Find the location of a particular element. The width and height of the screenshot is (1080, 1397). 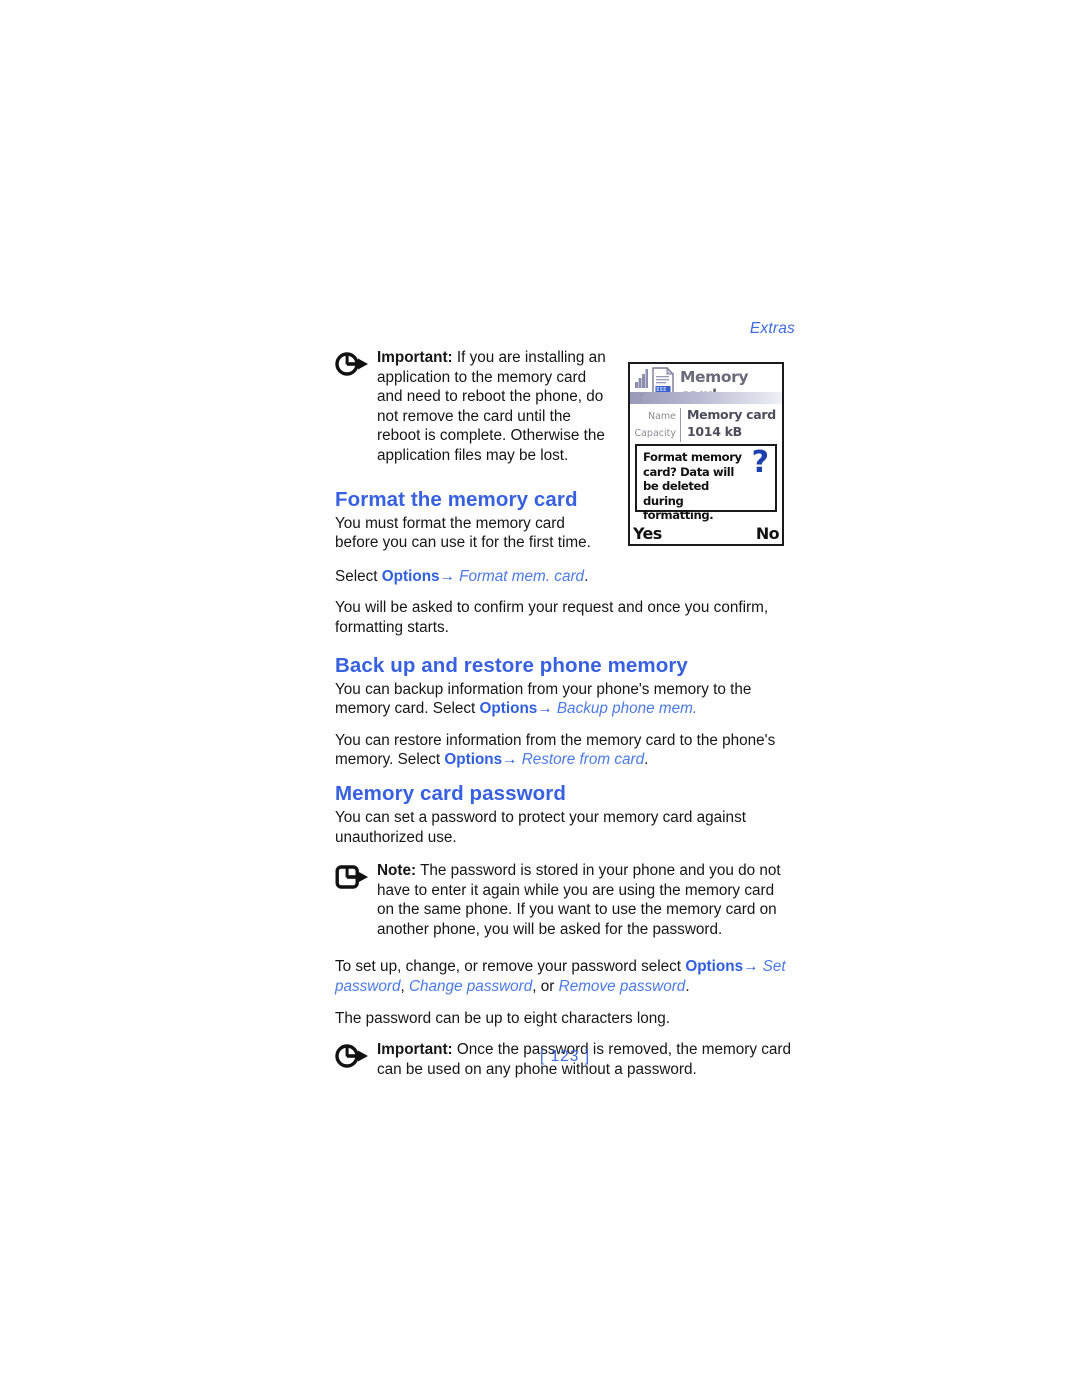

heading-backup-restore: Back up and restore phone memory is located at coordinates (511, 665).